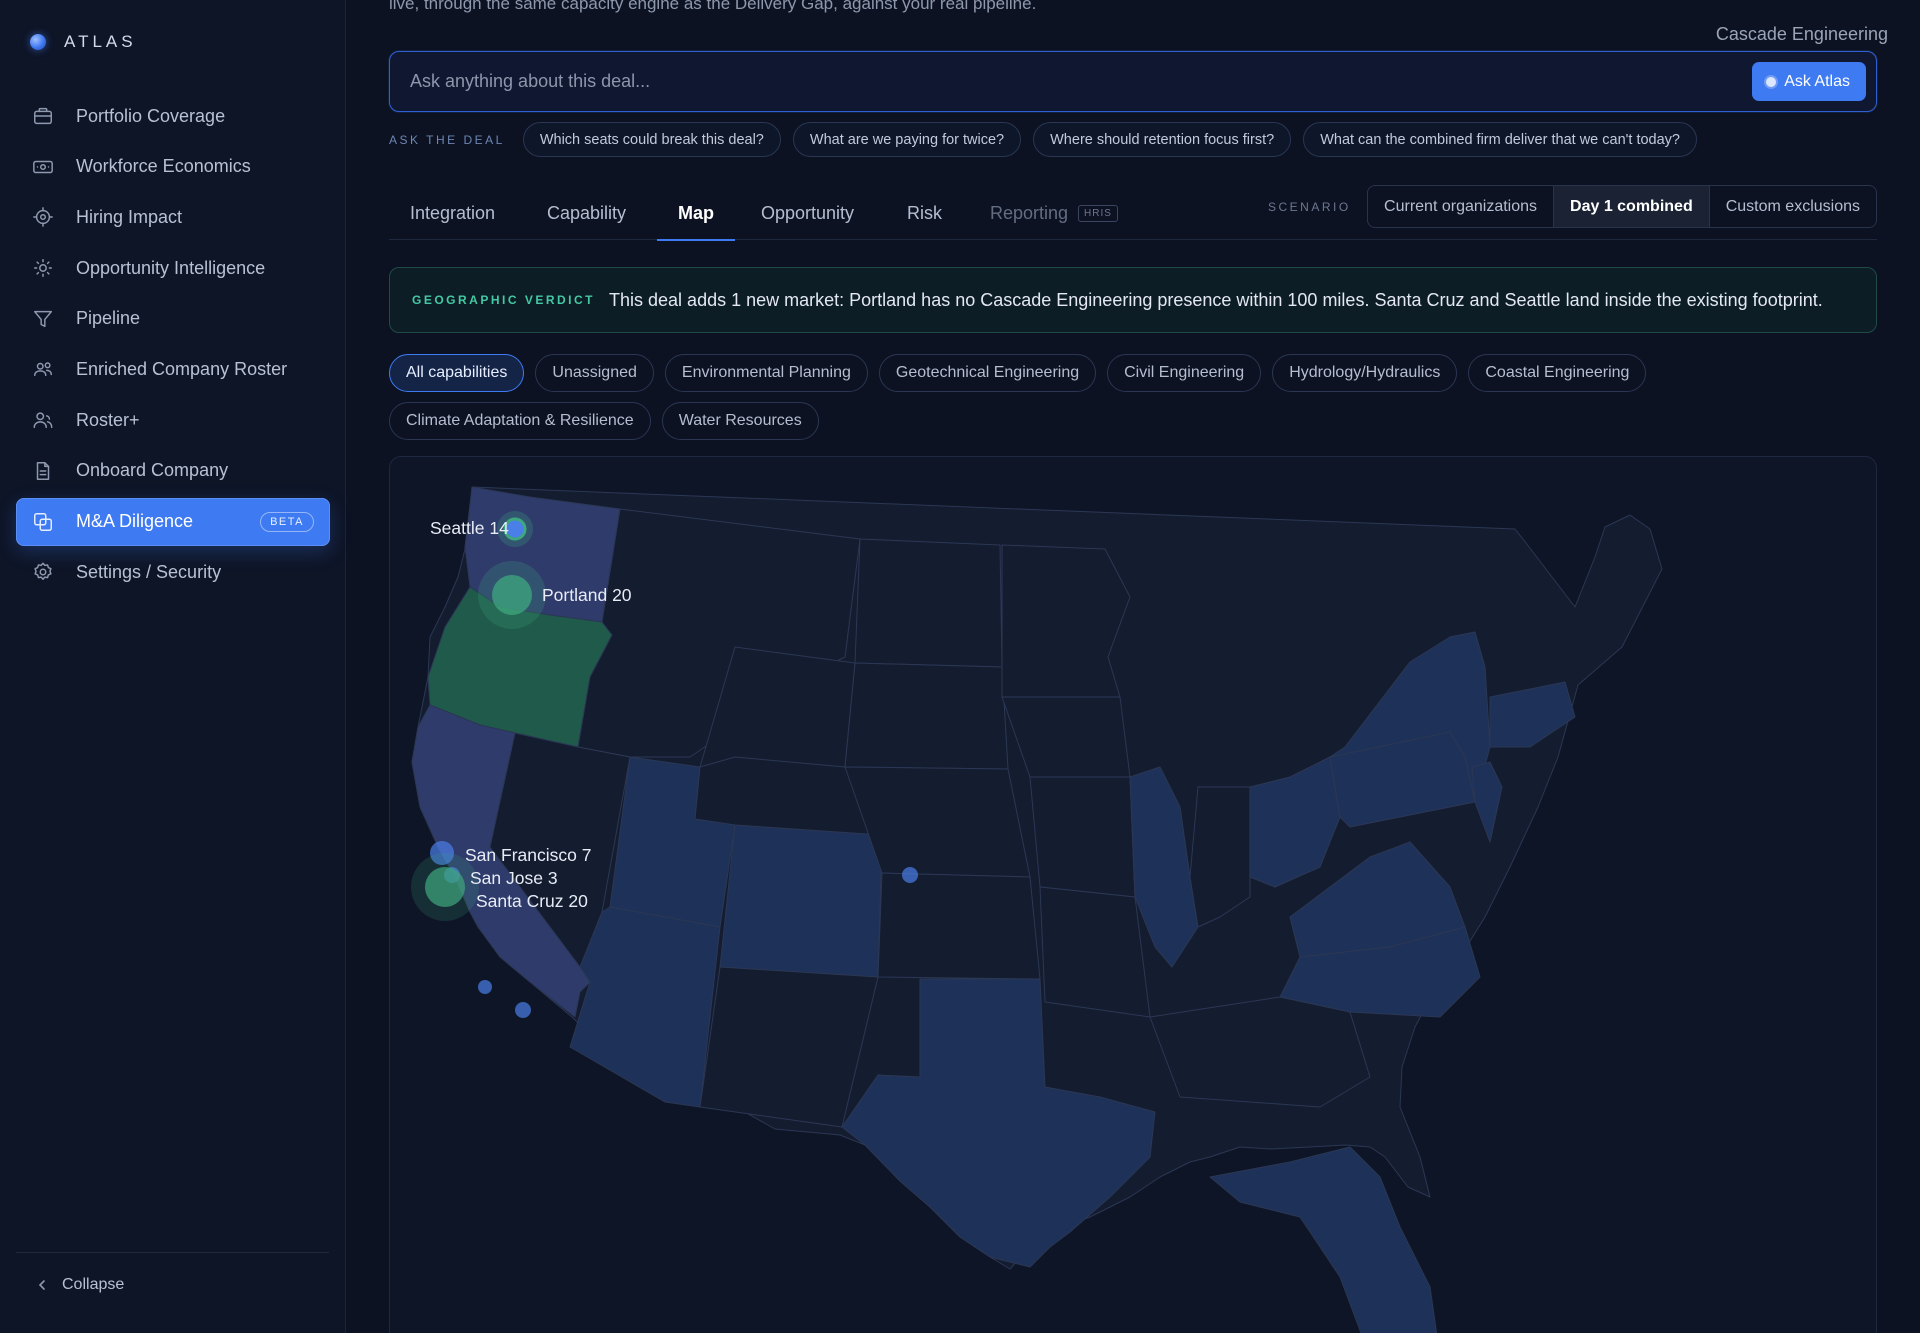 The height and width of the screenshot is (1333, 1920). I want to click on ask-box: Ask Atlas, so click(1133, 81).